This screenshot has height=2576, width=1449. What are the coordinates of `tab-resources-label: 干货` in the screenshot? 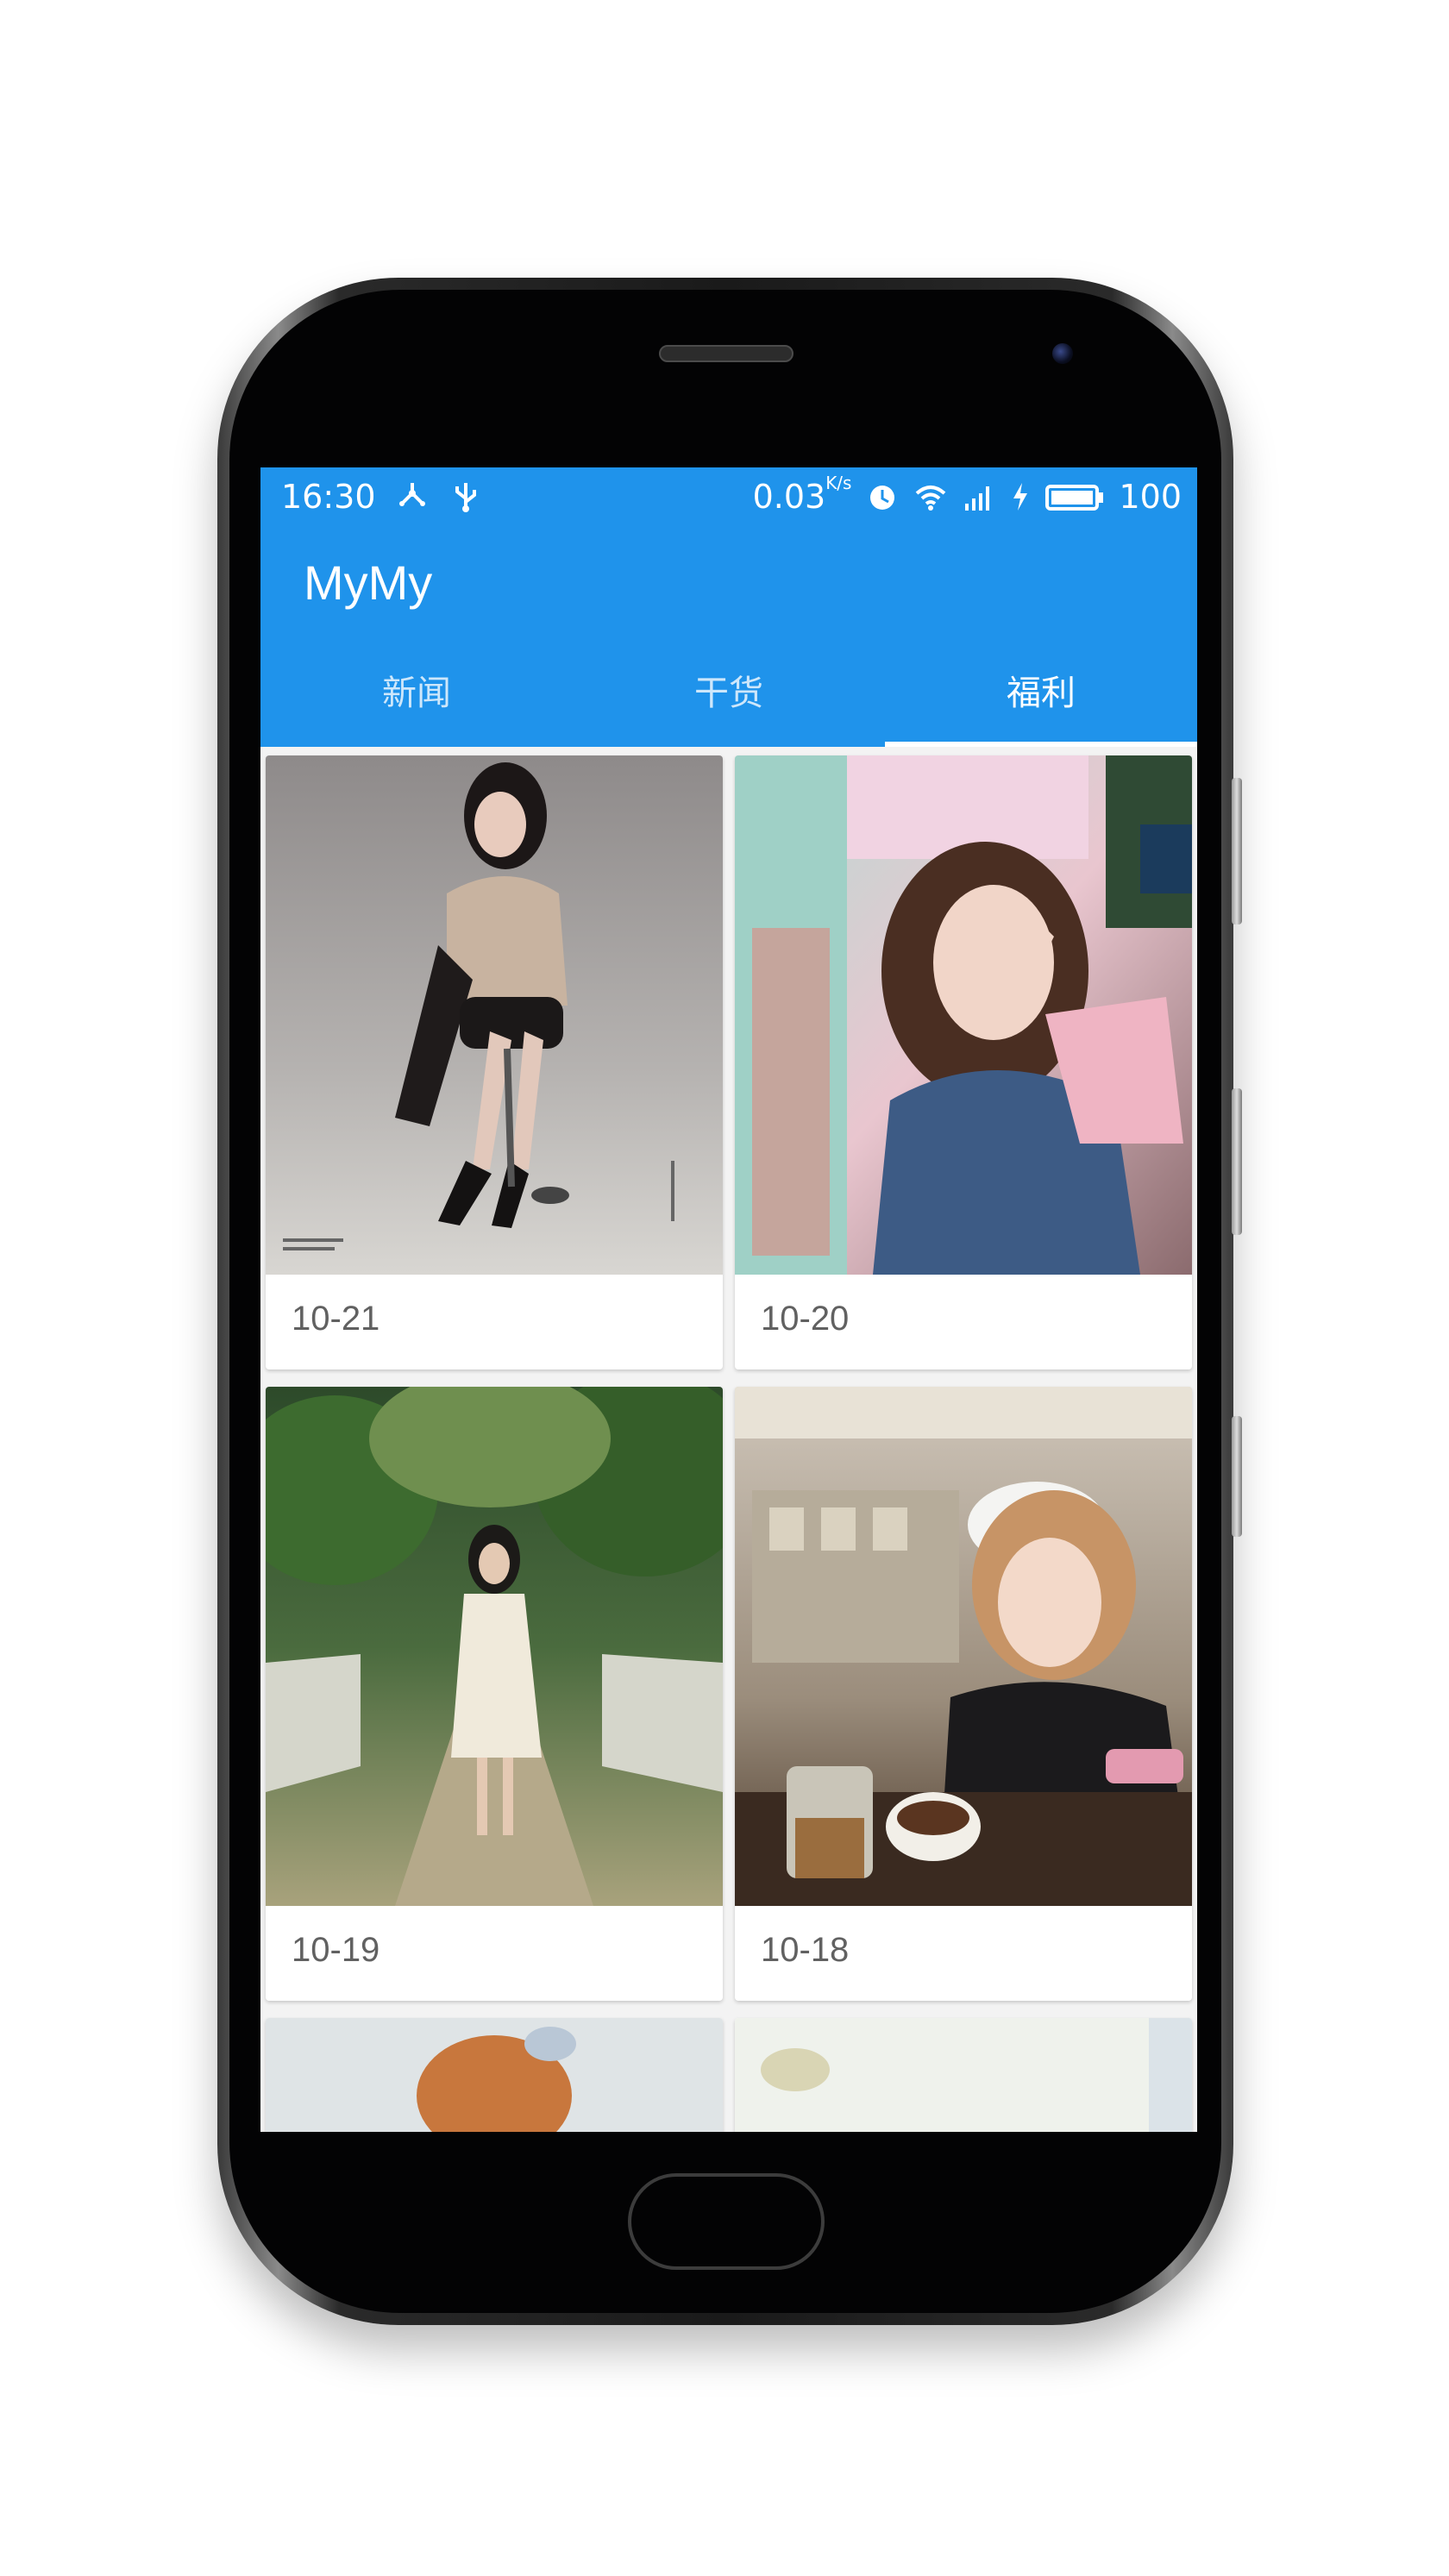 It's located at (729, 693).